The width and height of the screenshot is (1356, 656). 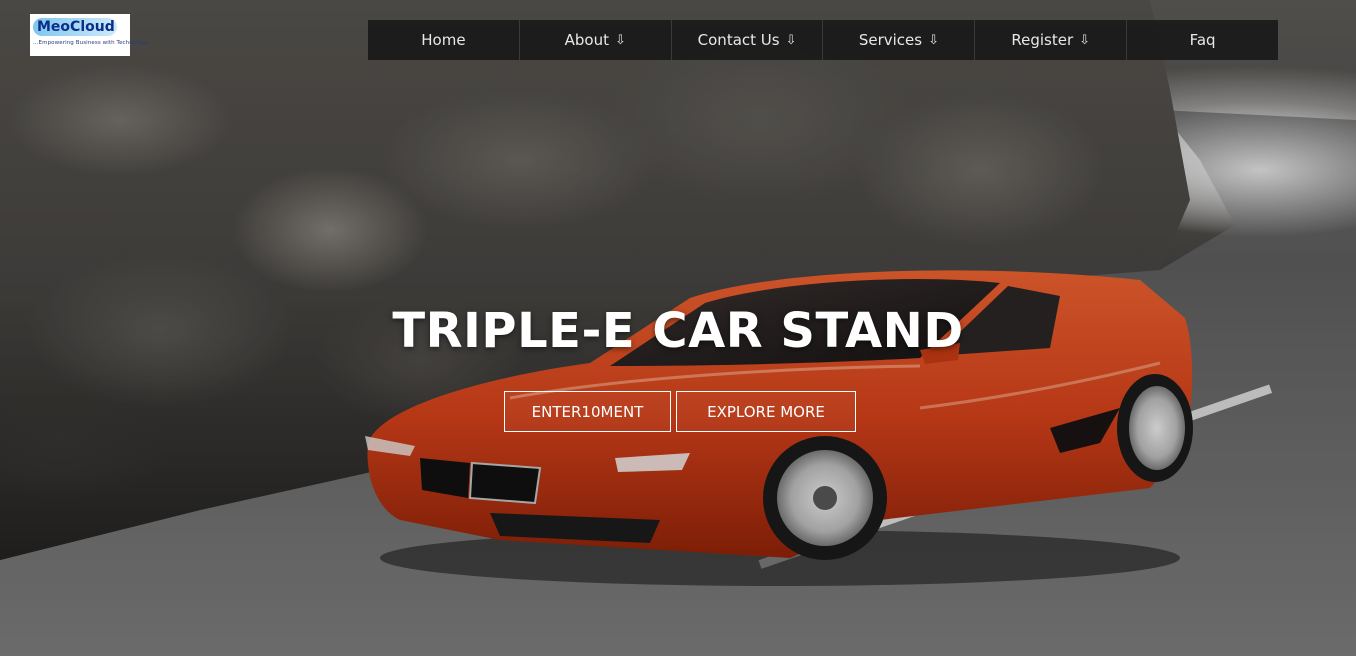 I want to click on nav-item-contact-us: Contact Us ⇩, so click(x=748, y=40).